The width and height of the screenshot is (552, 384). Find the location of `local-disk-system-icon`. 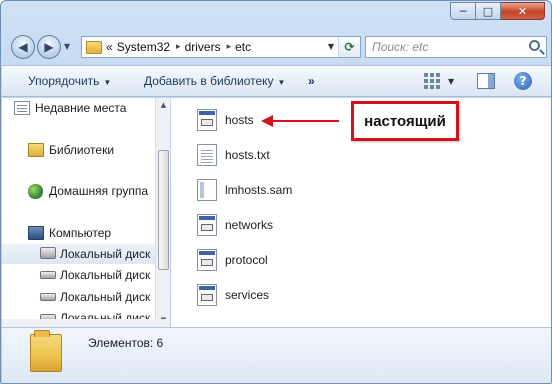

local-disk-system-icon is located at coordinates (48, 253).